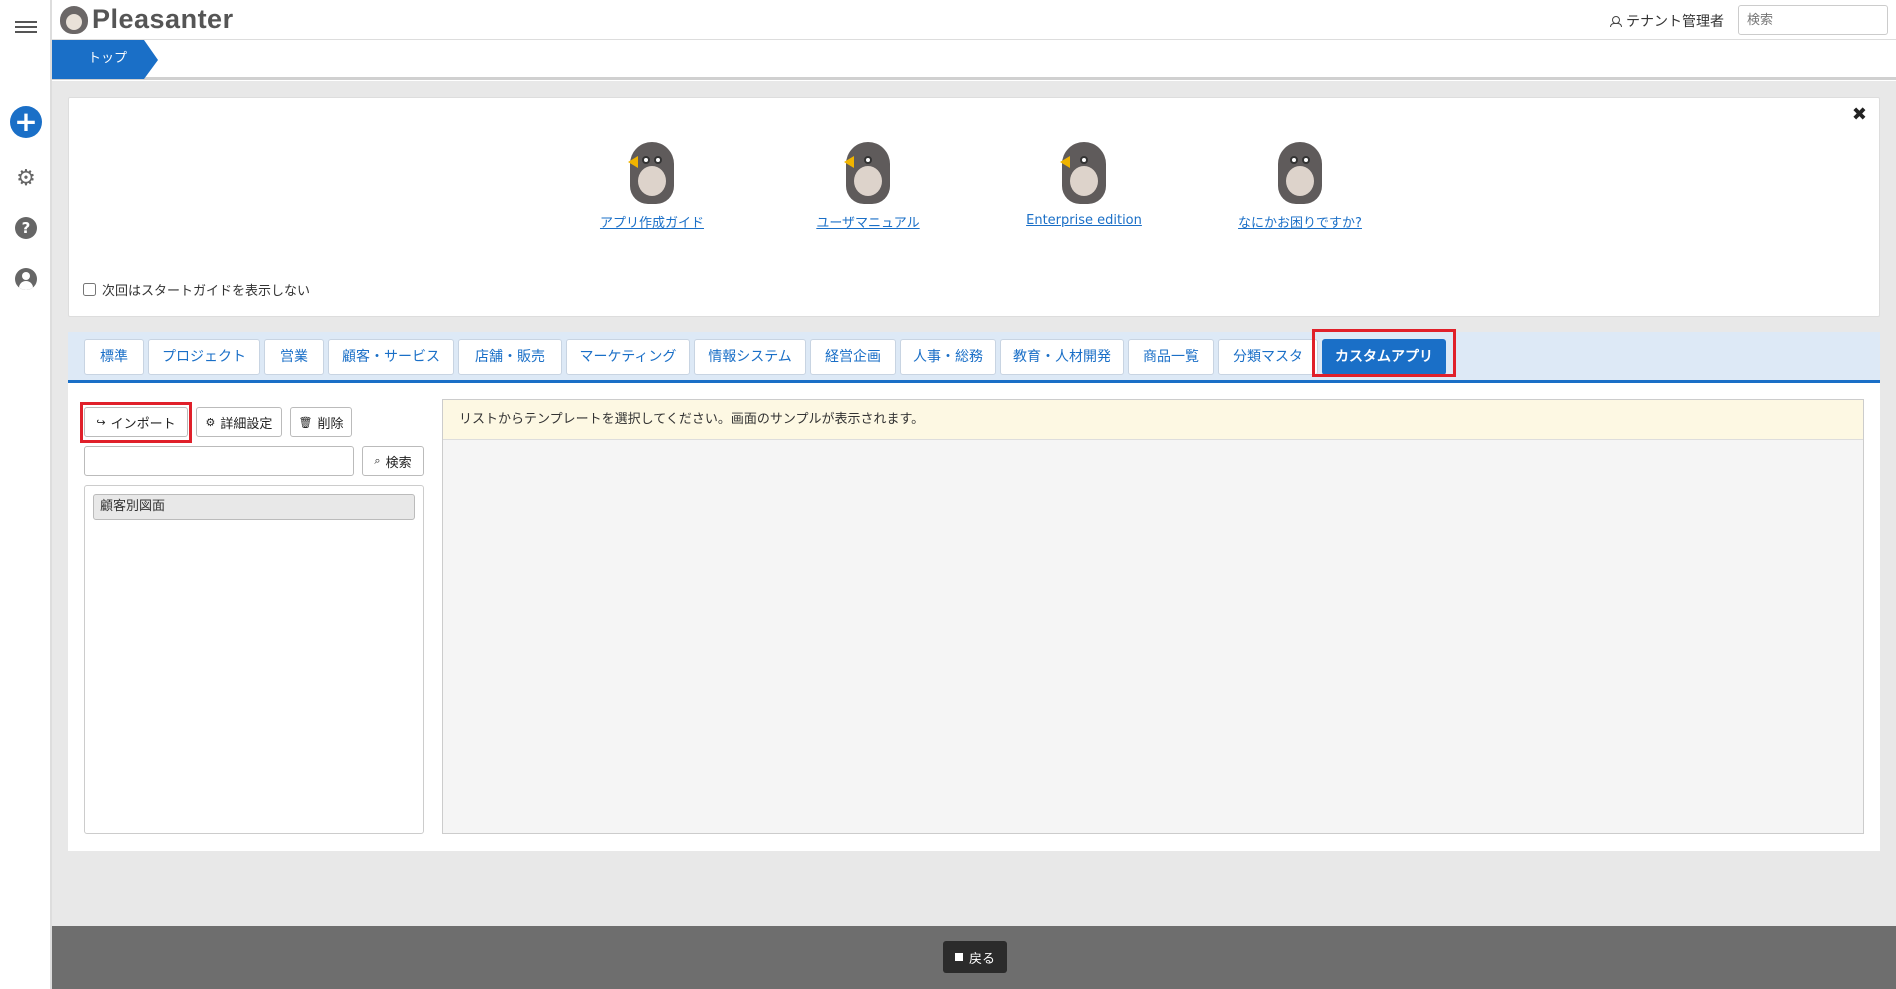 This screenshot has width=1896, height=989. I want to click on tab-information-system: 情報システム, so click(750, 357).